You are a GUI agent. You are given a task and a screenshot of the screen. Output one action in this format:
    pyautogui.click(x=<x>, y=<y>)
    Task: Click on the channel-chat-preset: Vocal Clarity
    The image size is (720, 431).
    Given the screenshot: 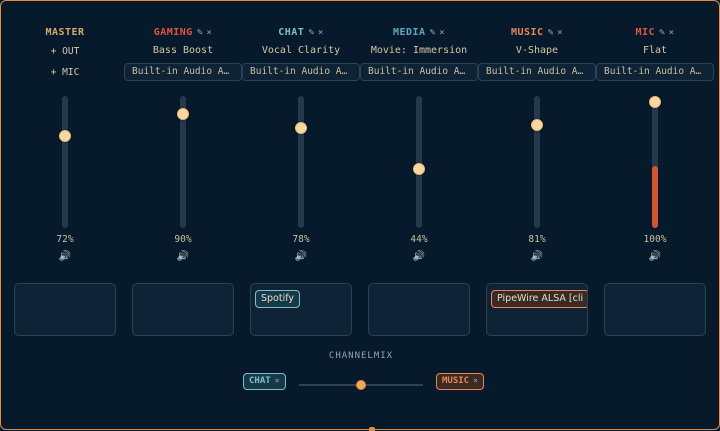 What is the action you would take?
    pyautogui.click(x=301, y=50)
    